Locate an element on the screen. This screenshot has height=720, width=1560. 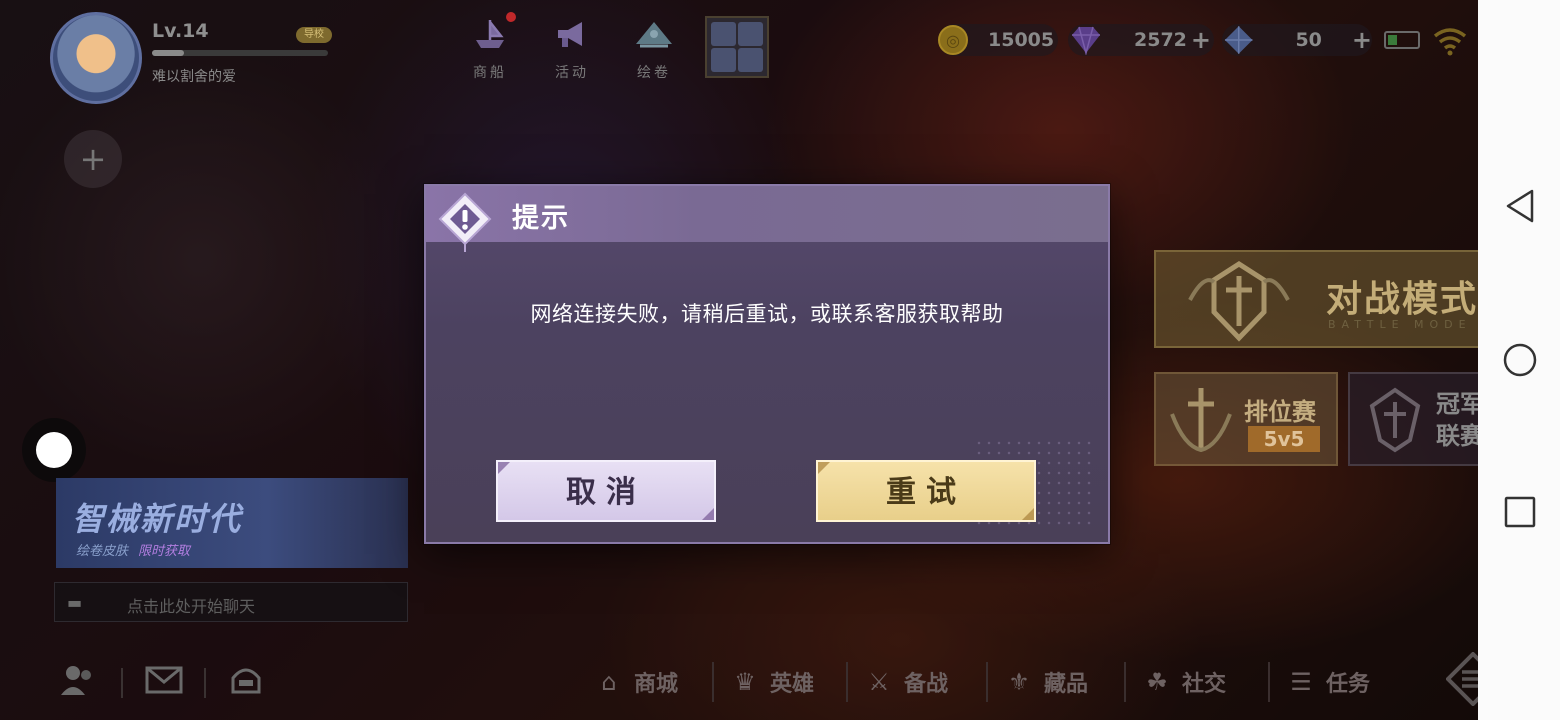
nav-home-button is located at coordinates (1520, 360).